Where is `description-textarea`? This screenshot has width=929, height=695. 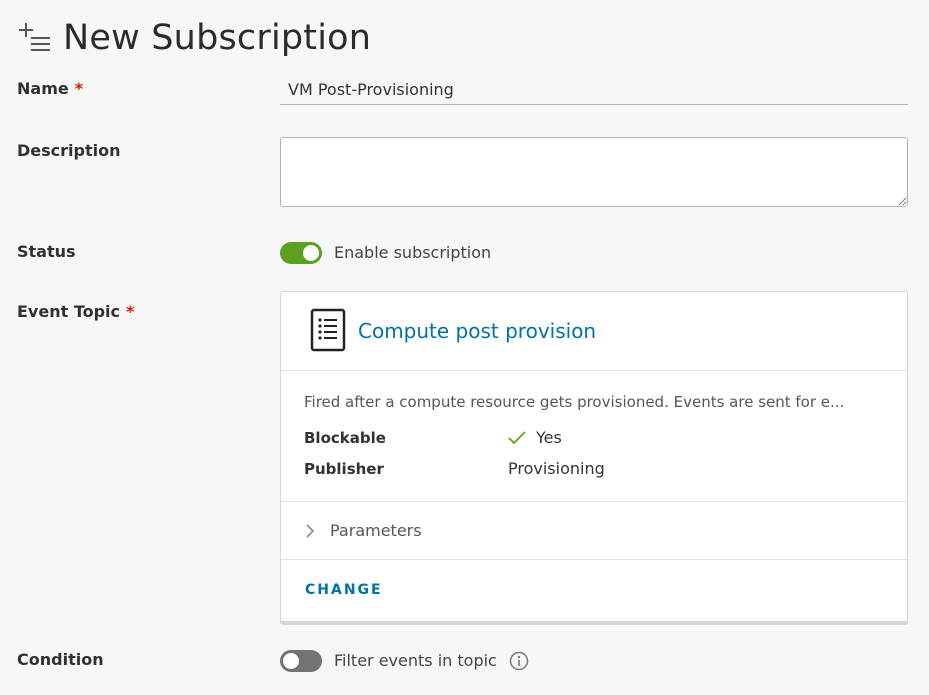 description-textarea is located at coordinates (594, 172).